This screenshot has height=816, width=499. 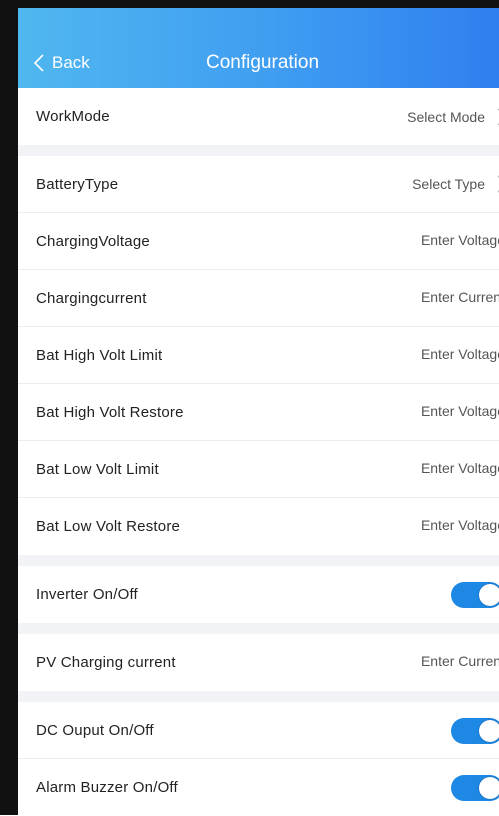 What do you see at coordinates (258, 469) in the screenshot?
I see `bat-low-volt-limit-row: Bat Low Volt Limit Enter Voltage` at bounding box center [258, 469].